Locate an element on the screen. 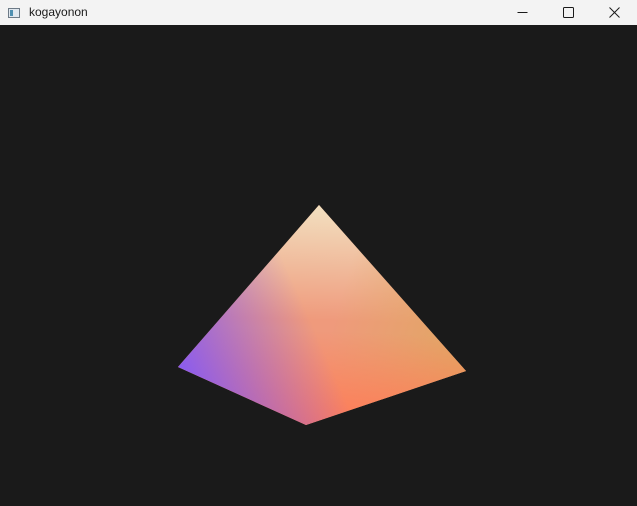  window-title: kogayonon is located at coordinates (58, 12).